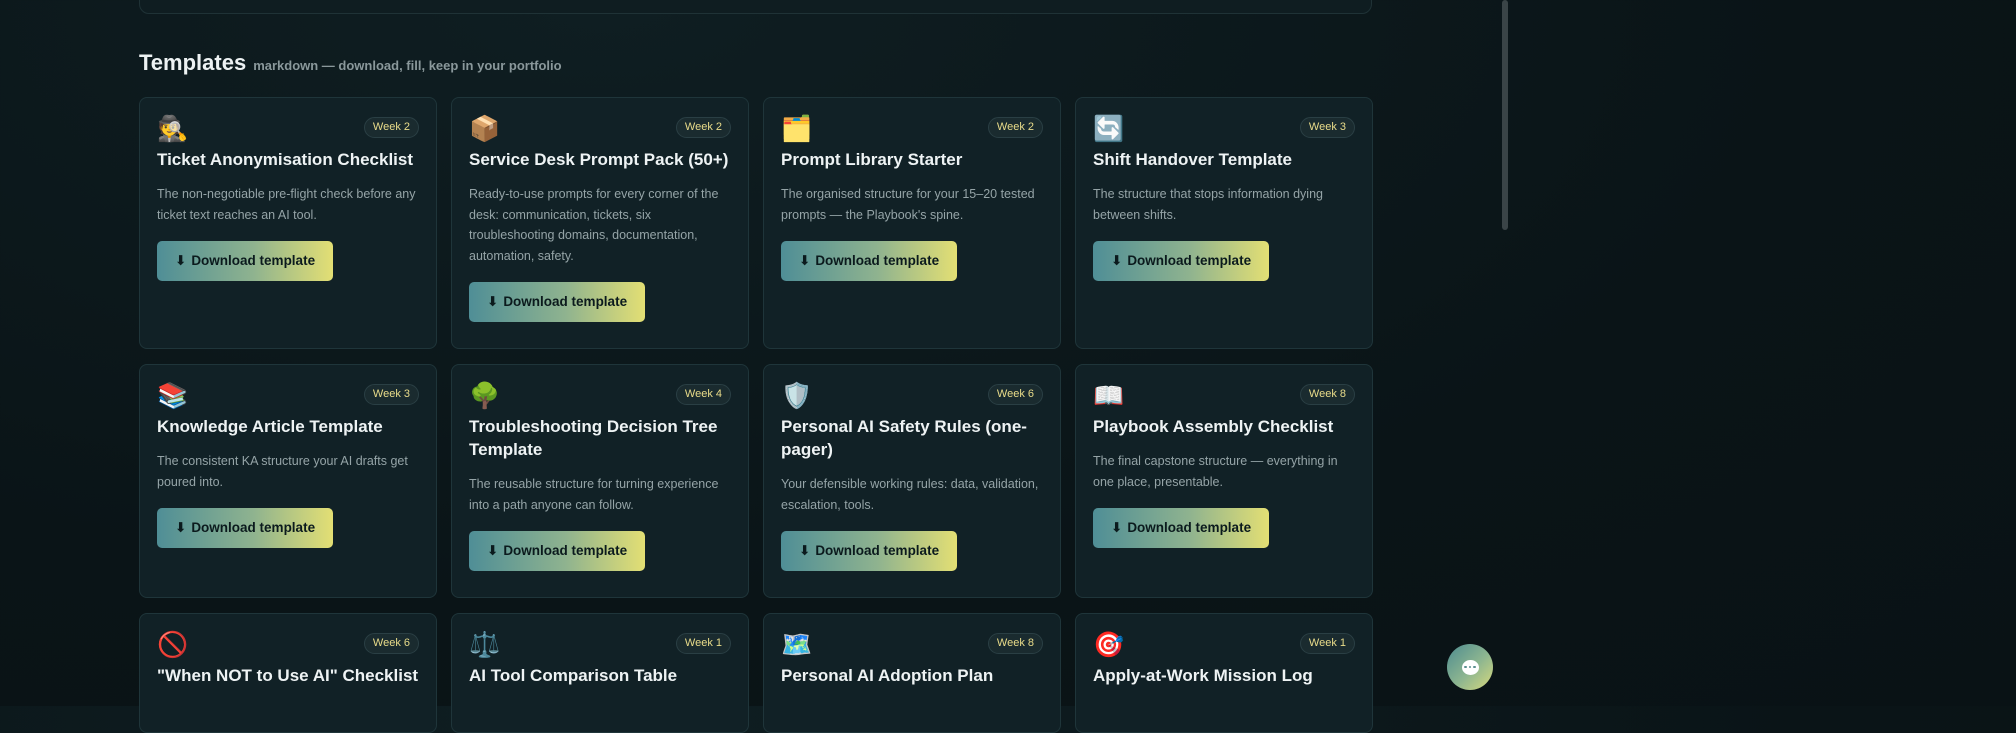 This screenshot has width=2016, height=733. I want to click on prohibited-icon: 🚫, so click(173, 644).